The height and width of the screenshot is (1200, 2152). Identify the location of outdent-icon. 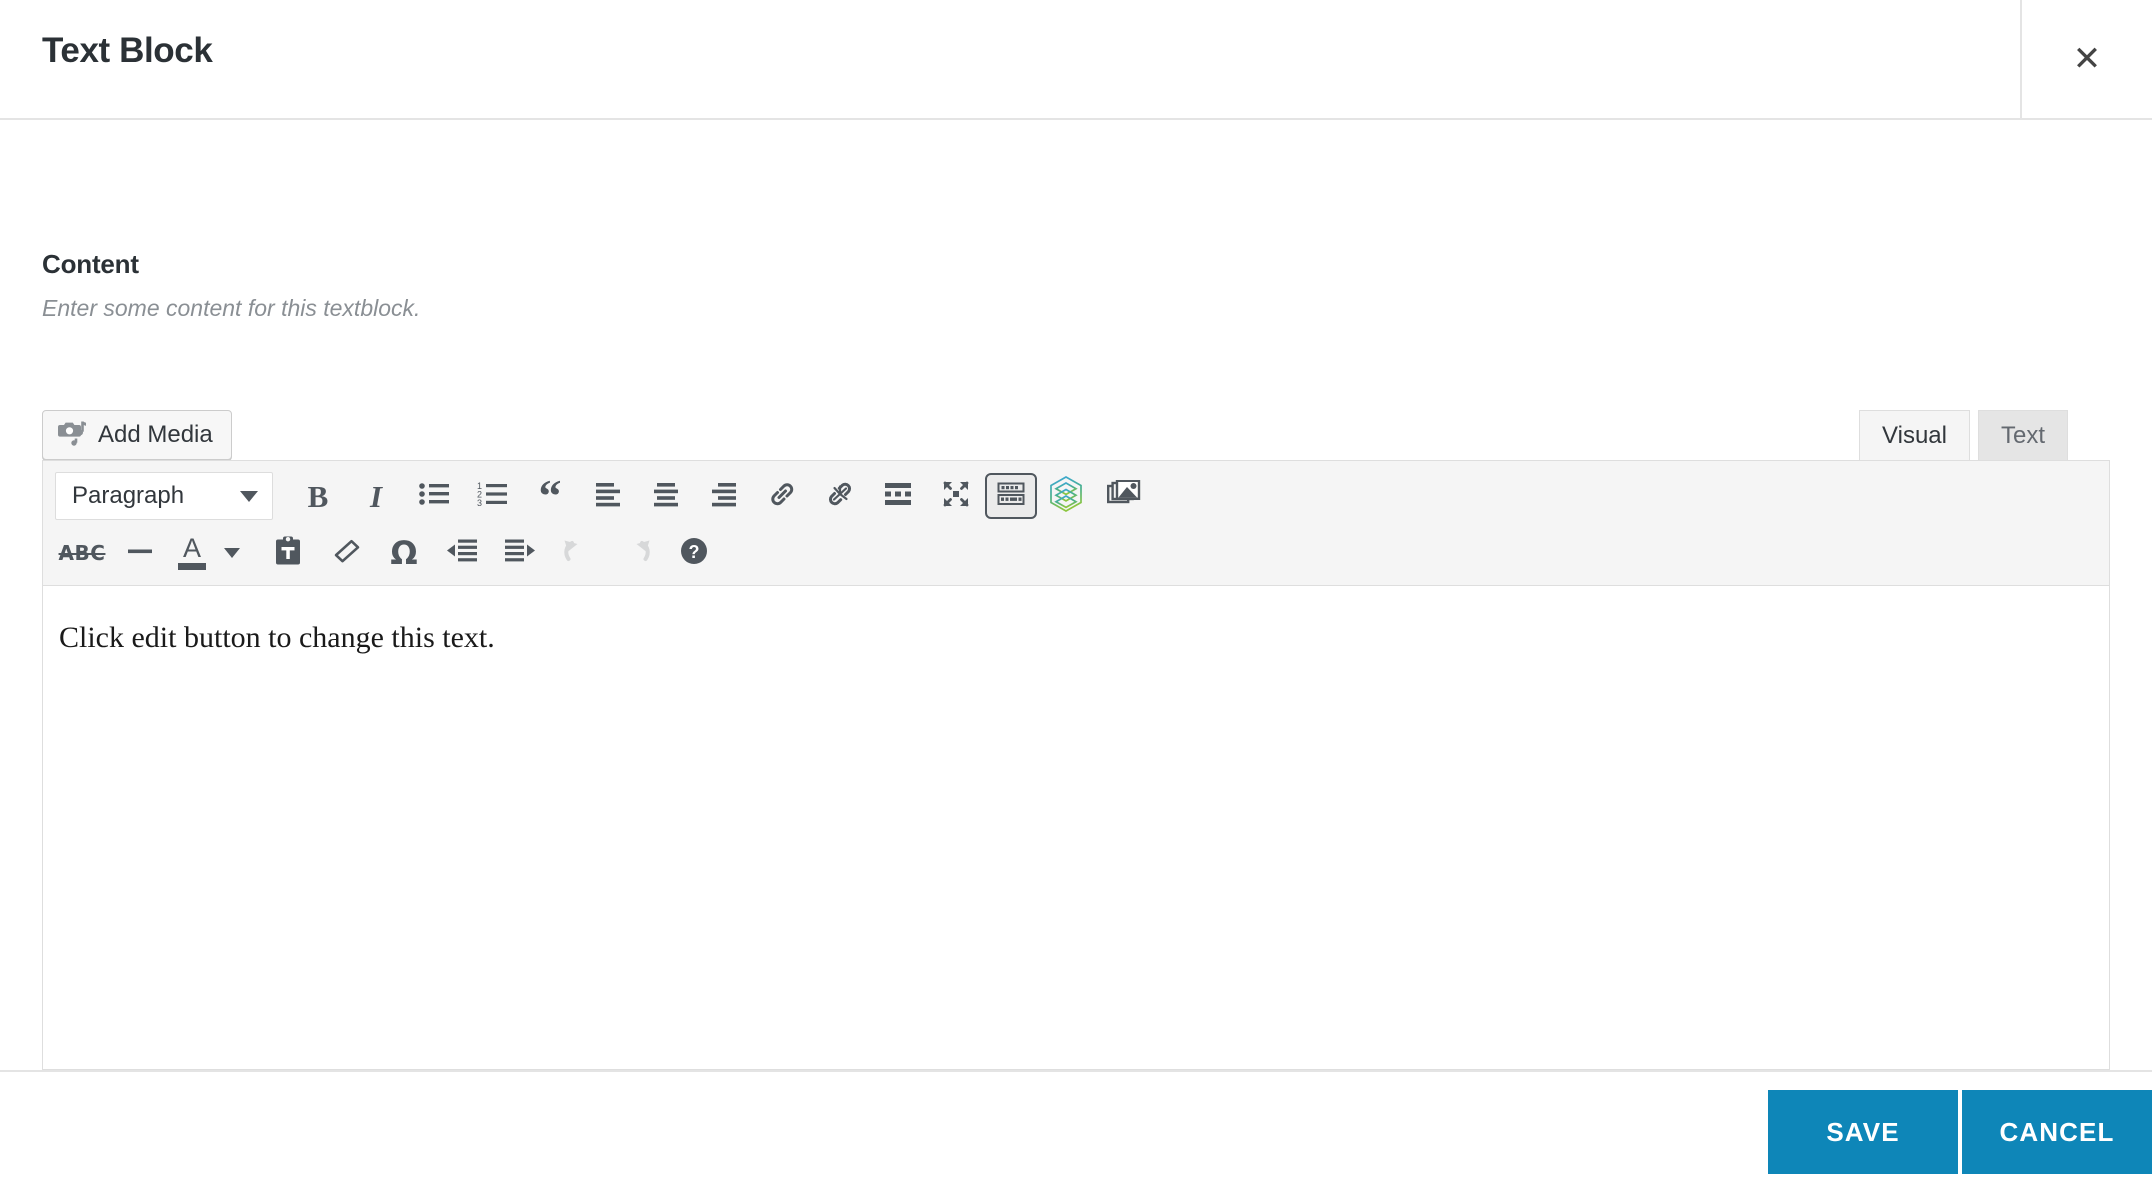
(462, 553).